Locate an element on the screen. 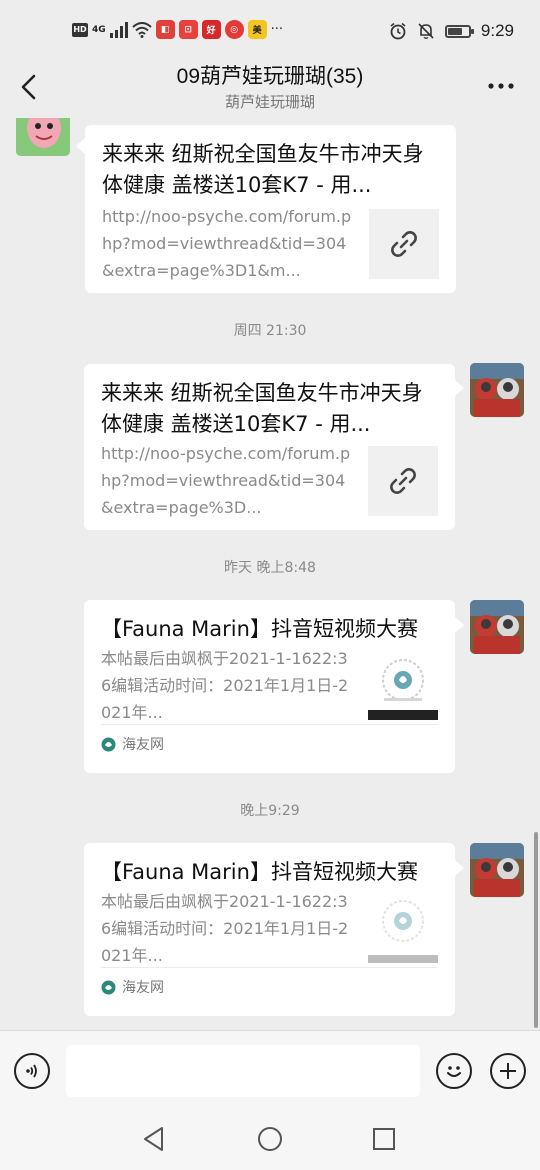 This screenshot has width=540, height=1170. network-type: 4G is located at coordinates (99, 29).